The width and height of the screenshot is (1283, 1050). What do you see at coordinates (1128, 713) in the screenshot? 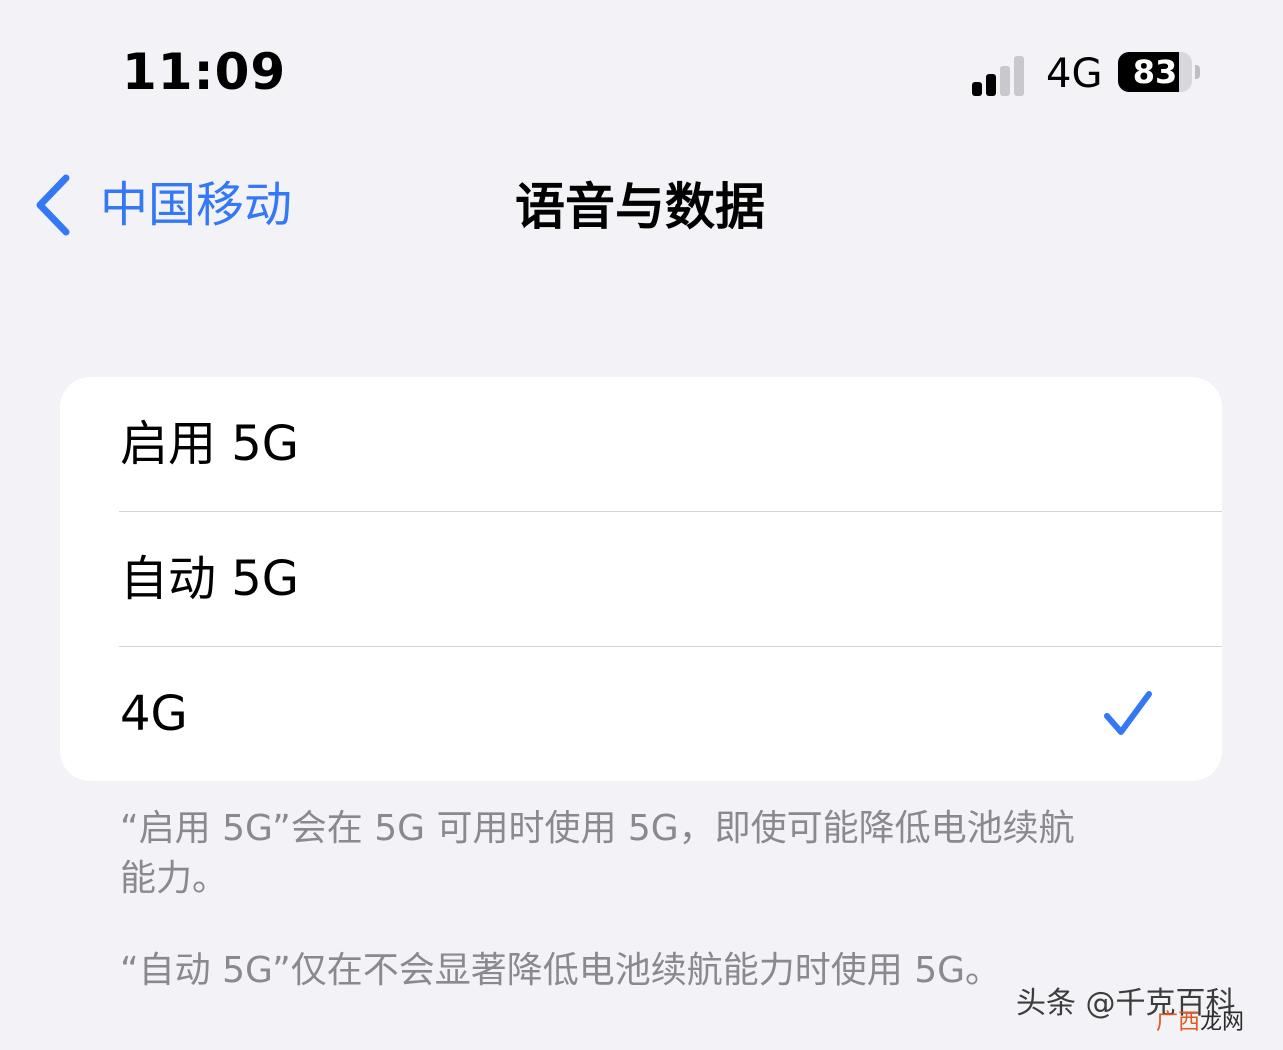
I see `checkmark-icon` at bounding box center [1128, 713].